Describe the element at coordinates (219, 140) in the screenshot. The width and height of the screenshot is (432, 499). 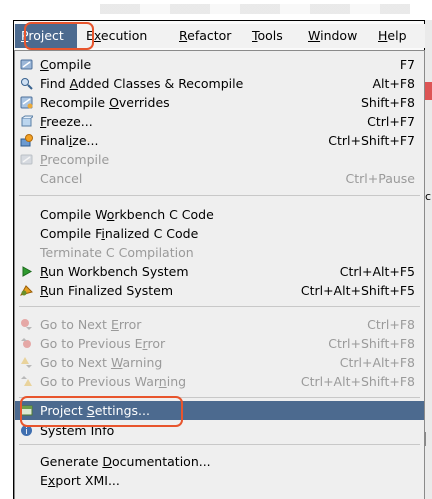
I see `menu-item-finalize: Finalize... Ctrl+Shift+F7` at that location.